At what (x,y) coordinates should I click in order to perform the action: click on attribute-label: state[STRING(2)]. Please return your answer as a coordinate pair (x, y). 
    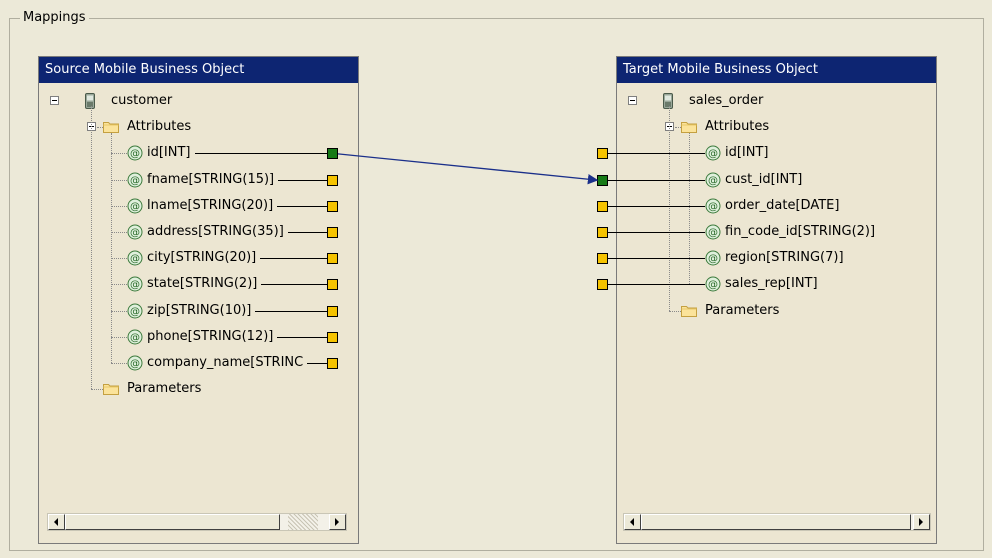
    Looking at the image, I should click on (202, 284).